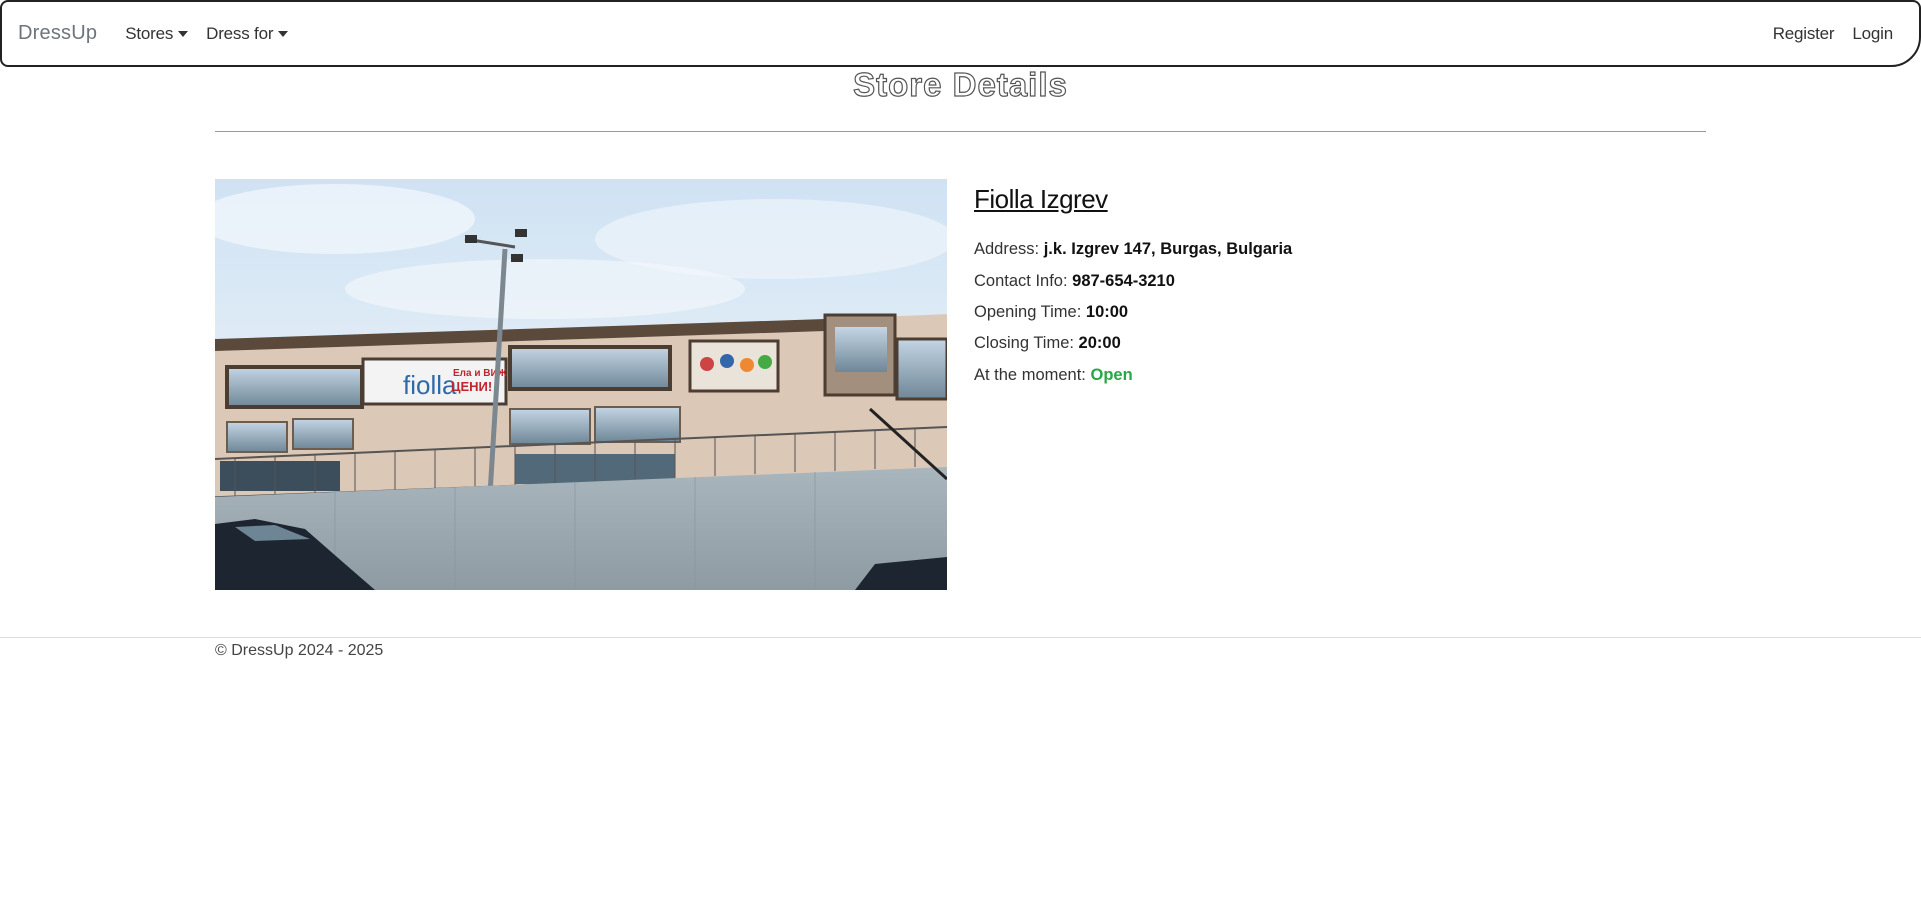 The width and height of the screenshot is (1921, 900). I want to click on contact-row: Contact Info: 987-654-3210, so click(1074, 281).